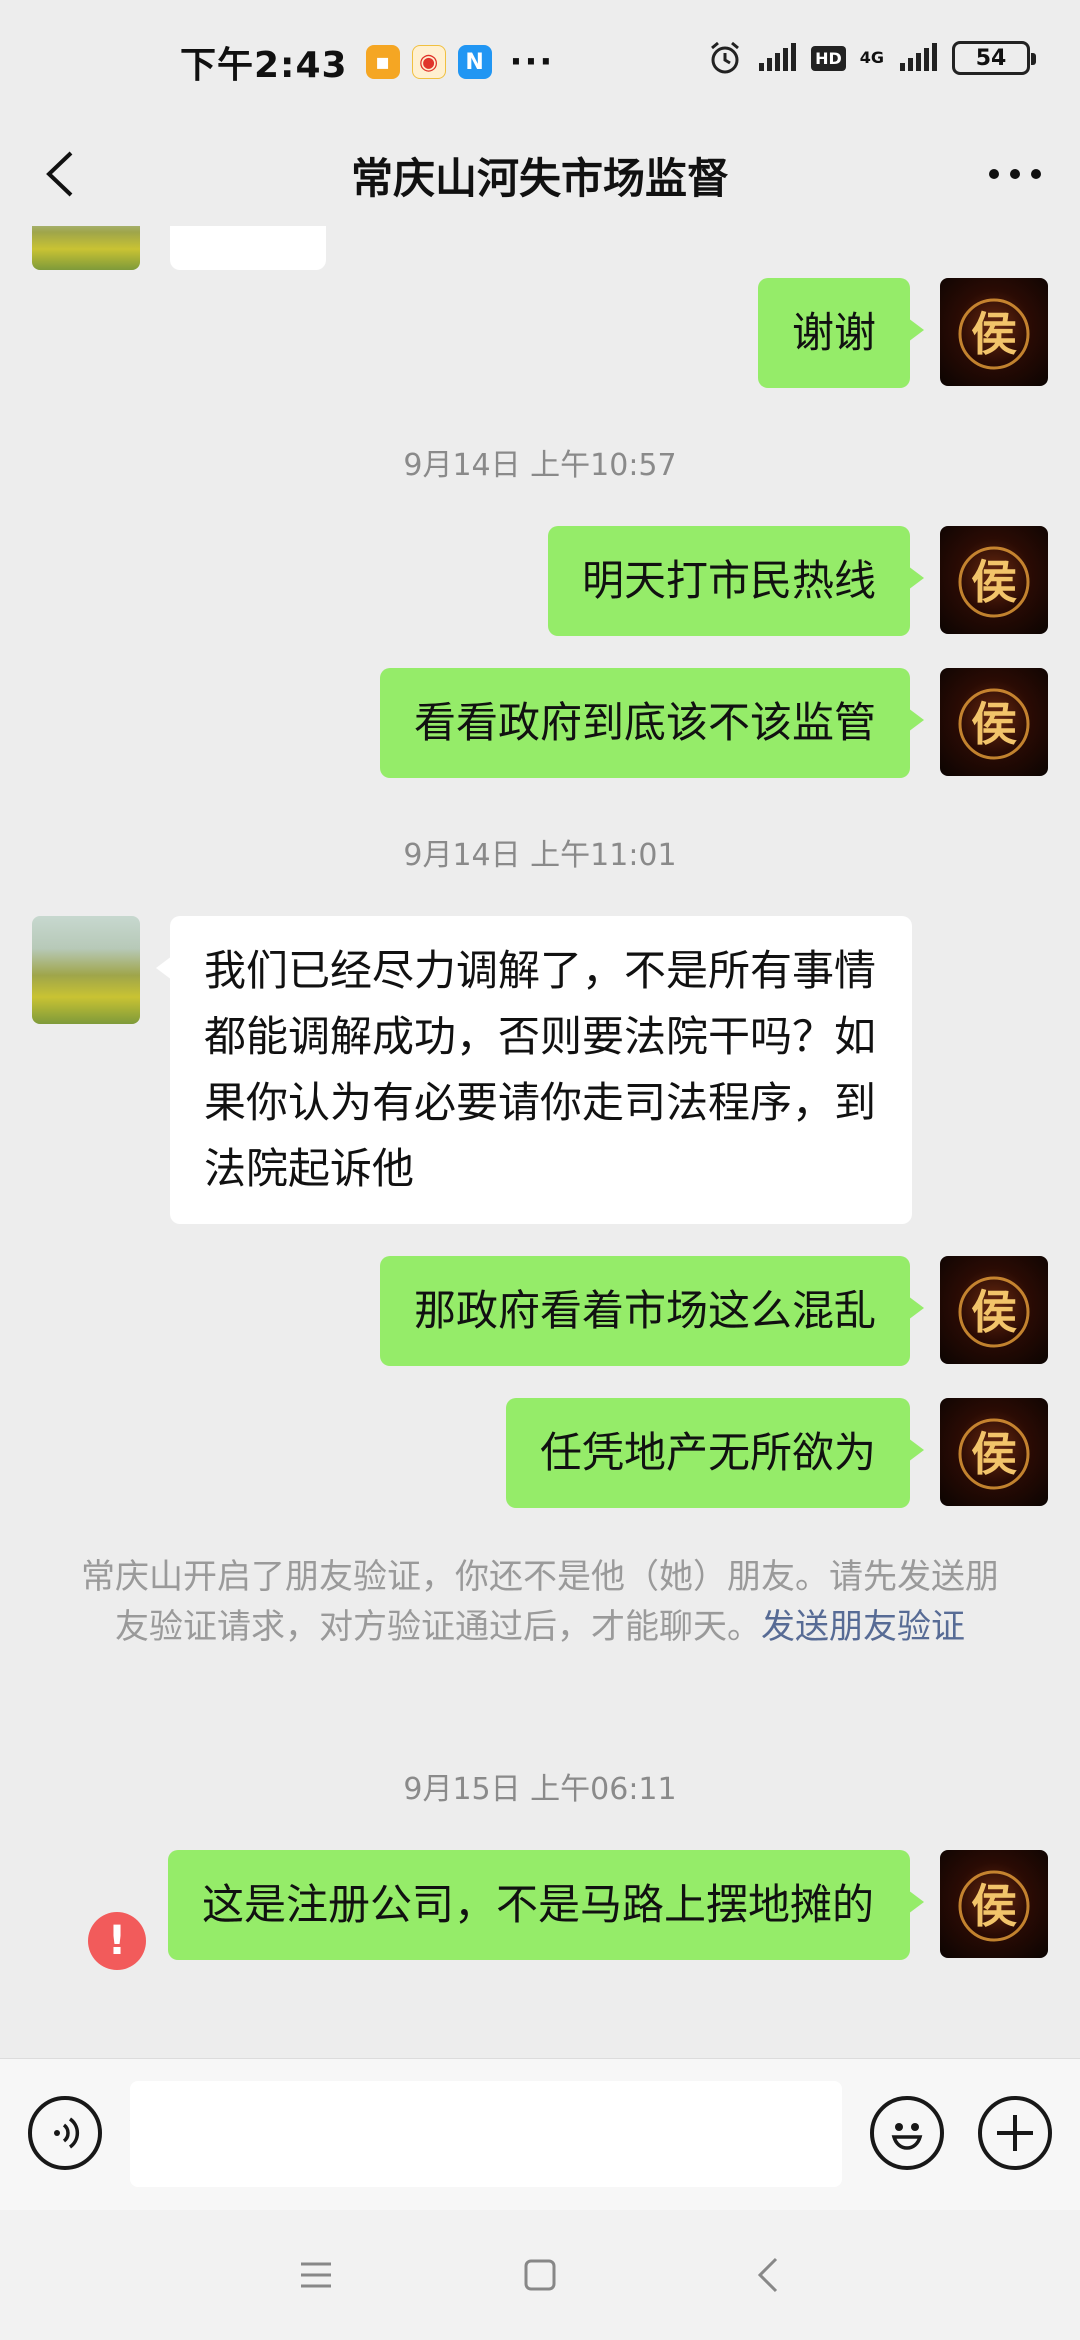 The image size is (1080, 2340). Describe the element at coordinates (540, 1789) in the screenshot. I see `message-timestamp: 9月15日 上午06:11` at that location.